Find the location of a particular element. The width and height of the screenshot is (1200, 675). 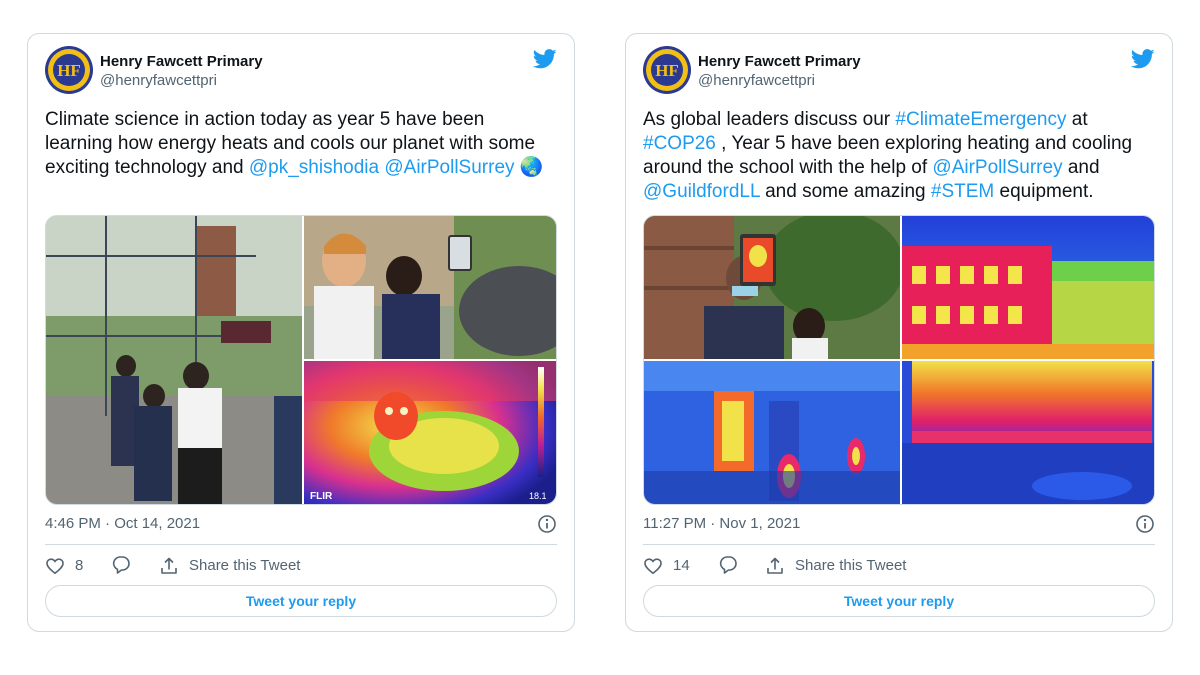

thermal-brand-label: FLIR is located at coordinates (321, 496).